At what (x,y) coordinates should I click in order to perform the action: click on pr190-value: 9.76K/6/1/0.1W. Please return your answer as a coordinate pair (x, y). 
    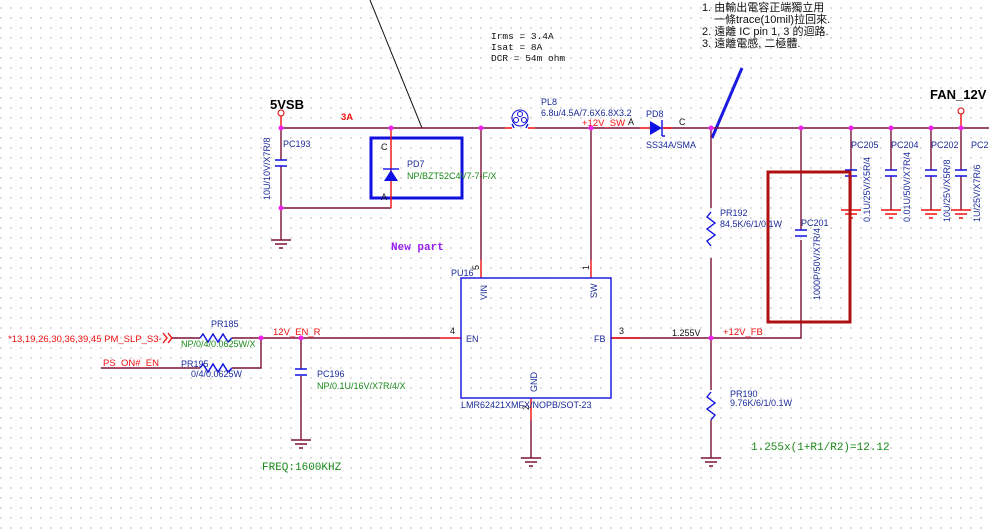
    Looking at the image, I should click on (761, 403).